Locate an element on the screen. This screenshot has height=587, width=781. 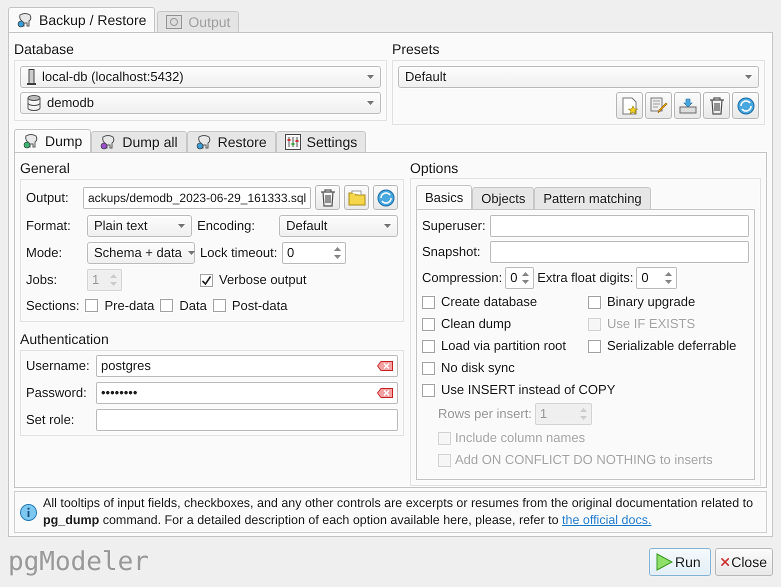
tab: Dump is located at coordinates (53, 140).